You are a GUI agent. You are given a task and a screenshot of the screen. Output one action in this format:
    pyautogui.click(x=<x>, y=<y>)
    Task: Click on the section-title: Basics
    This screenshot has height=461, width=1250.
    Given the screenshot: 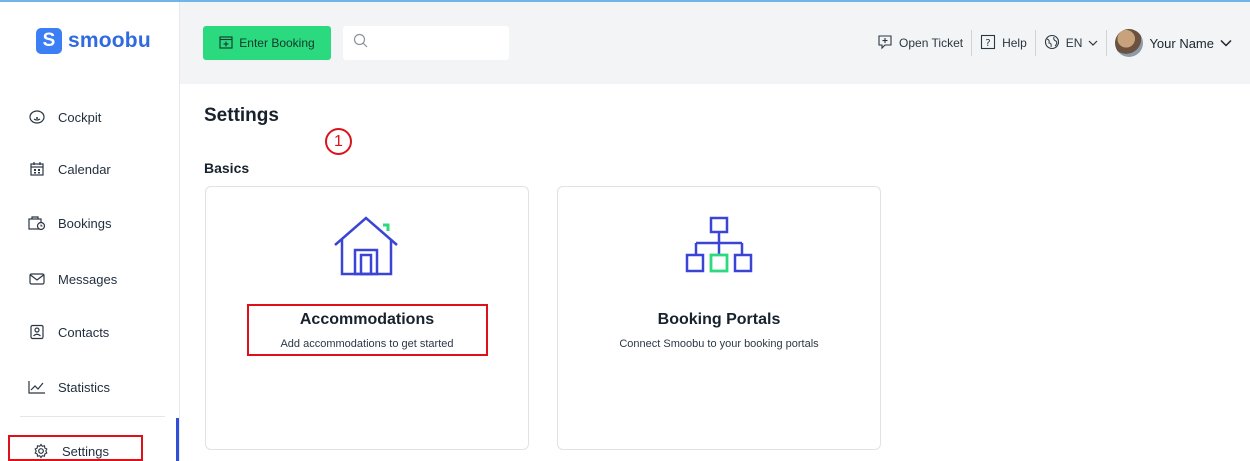 What is the action you would take?
    pyautogui.click(x=227, y=168)
    